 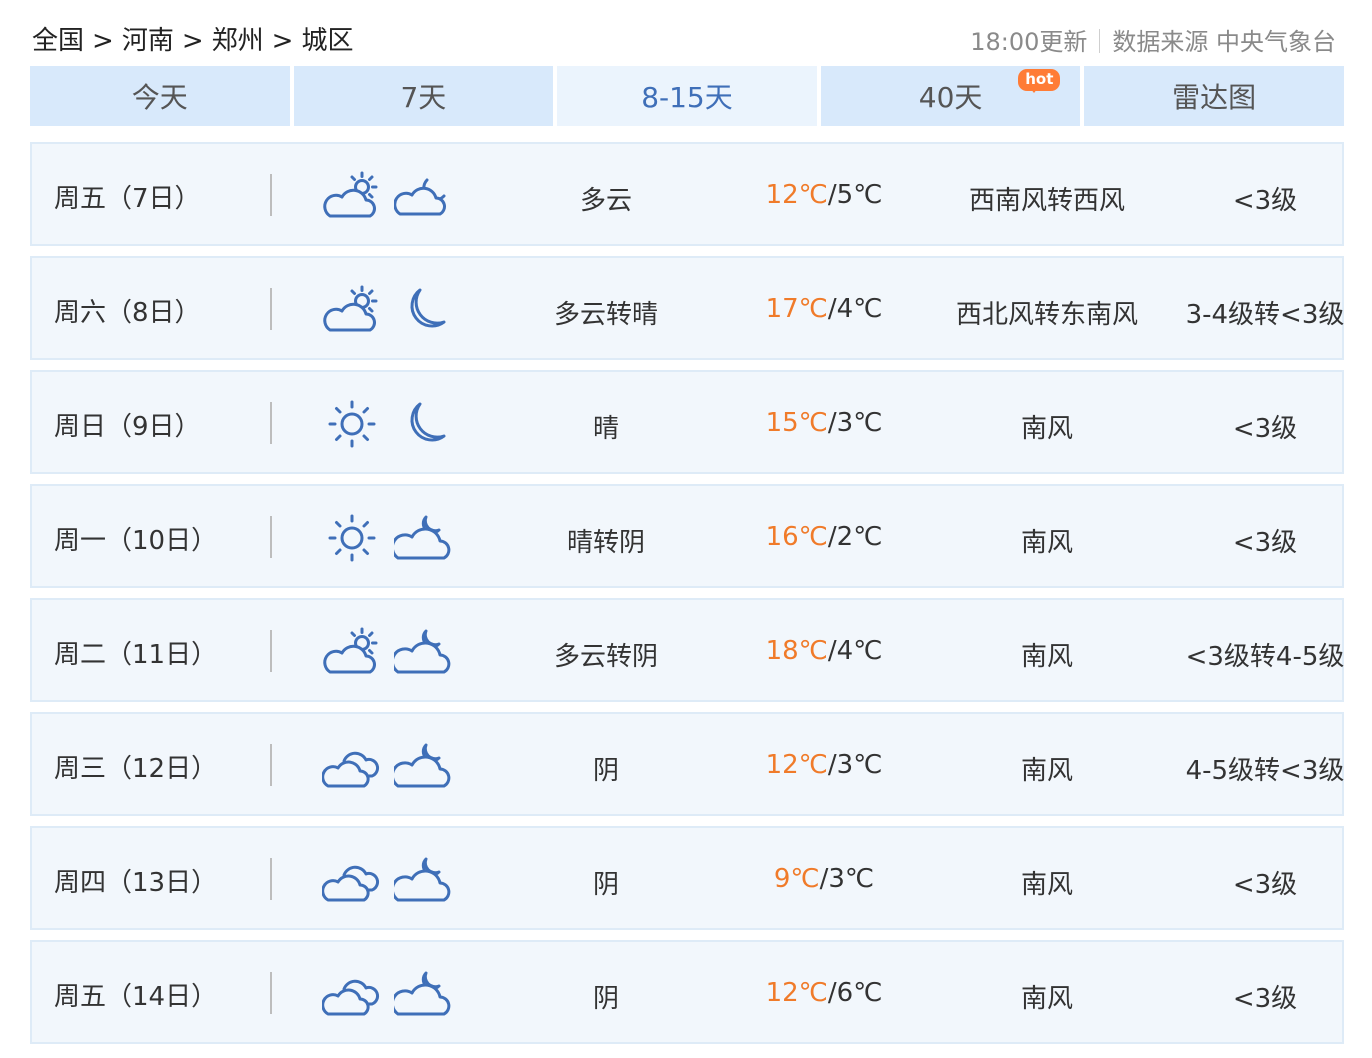 I want to click on temperature: 18℃/4℃, so click(x=824, y=651).